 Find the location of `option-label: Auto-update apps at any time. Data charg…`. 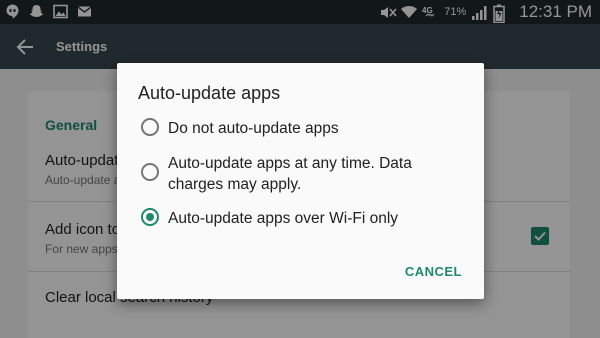

option-label: Auto-update apps at any time. Data charg… is located at coordinates (290, 174).